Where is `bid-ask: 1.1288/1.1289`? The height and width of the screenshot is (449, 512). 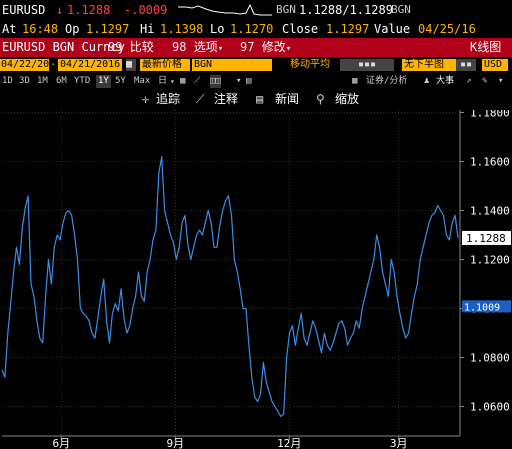
bid-ask: 1.1288/1.1289 is located at coordinates (346, 10).